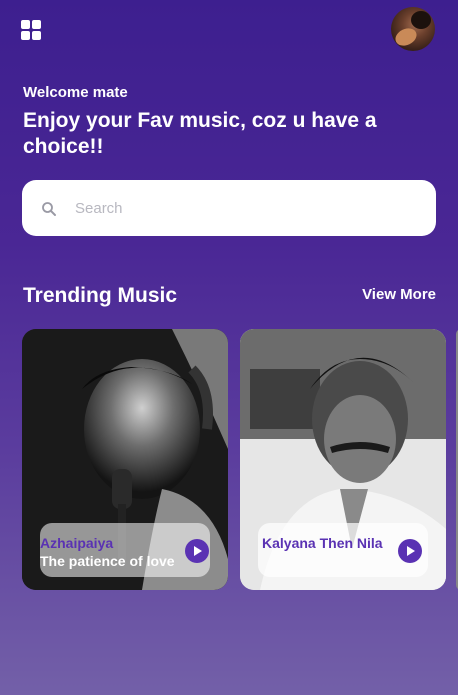  Describe the element at coordinates (399, 294) in the screenshot. I see `view-more-link: View More` at that location.